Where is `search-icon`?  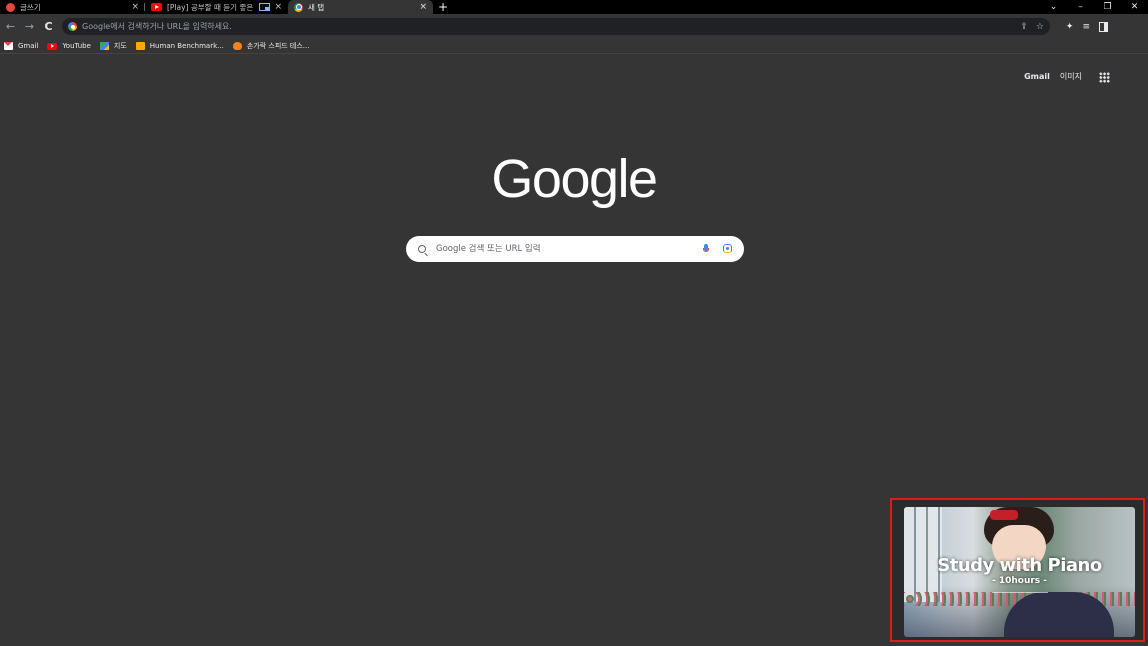 search-icon is located at coordinates (422, 249).